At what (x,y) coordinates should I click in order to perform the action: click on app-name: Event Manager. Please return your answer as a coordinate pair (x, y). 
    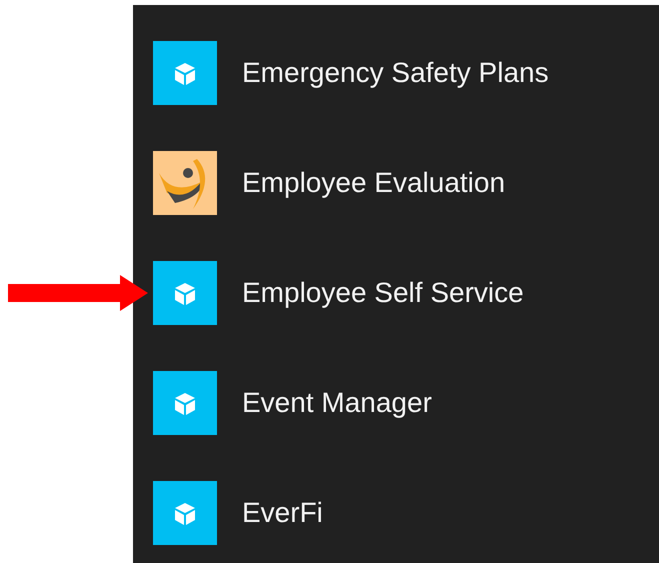
    Looking at the image, I should click on (337, 403).